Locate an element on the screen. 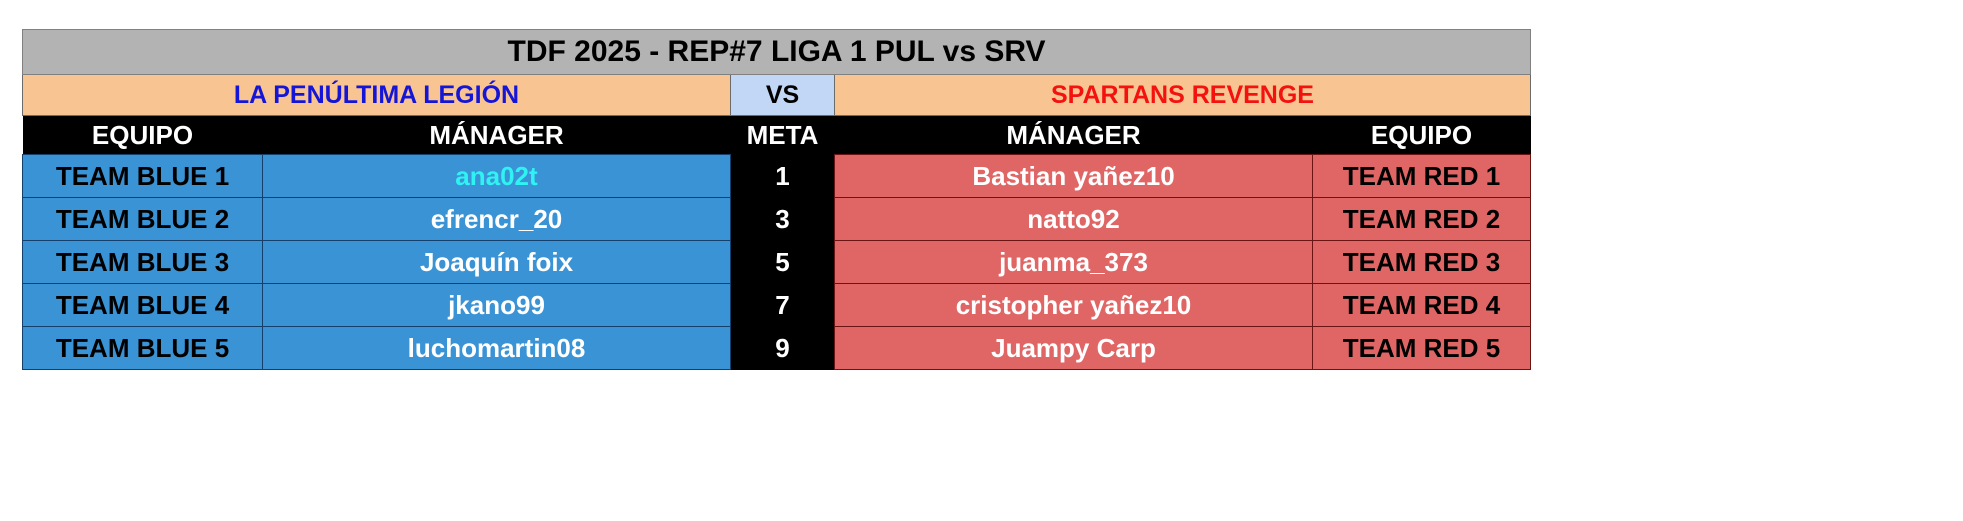 The image size is (1963, 521). manager-red: natto92 is located at coordinates (1073, 219).